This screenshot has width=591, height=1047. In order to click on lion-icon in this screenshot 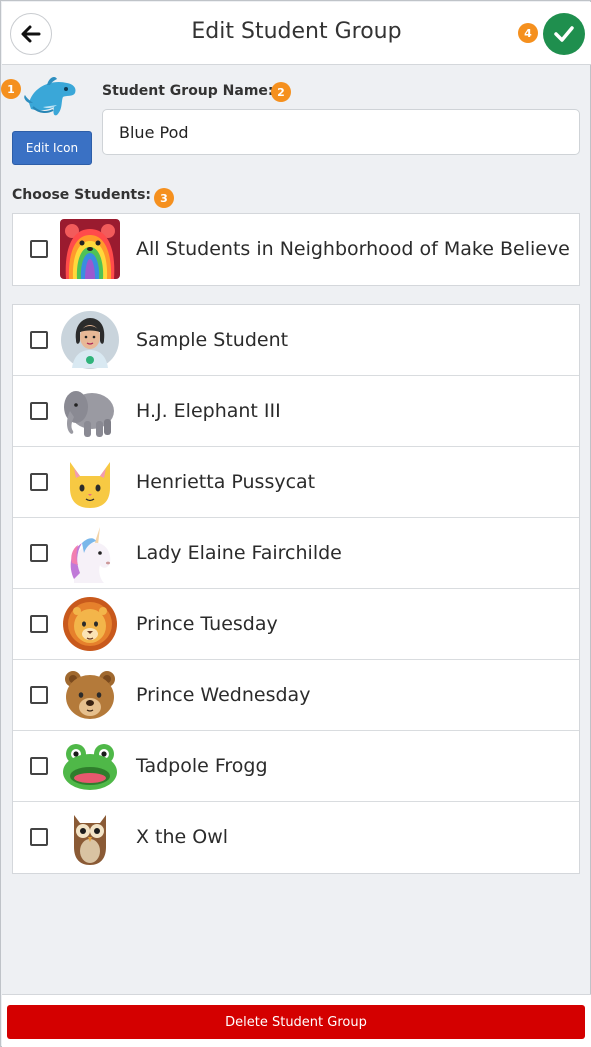, I will do `click(90, 624)`.